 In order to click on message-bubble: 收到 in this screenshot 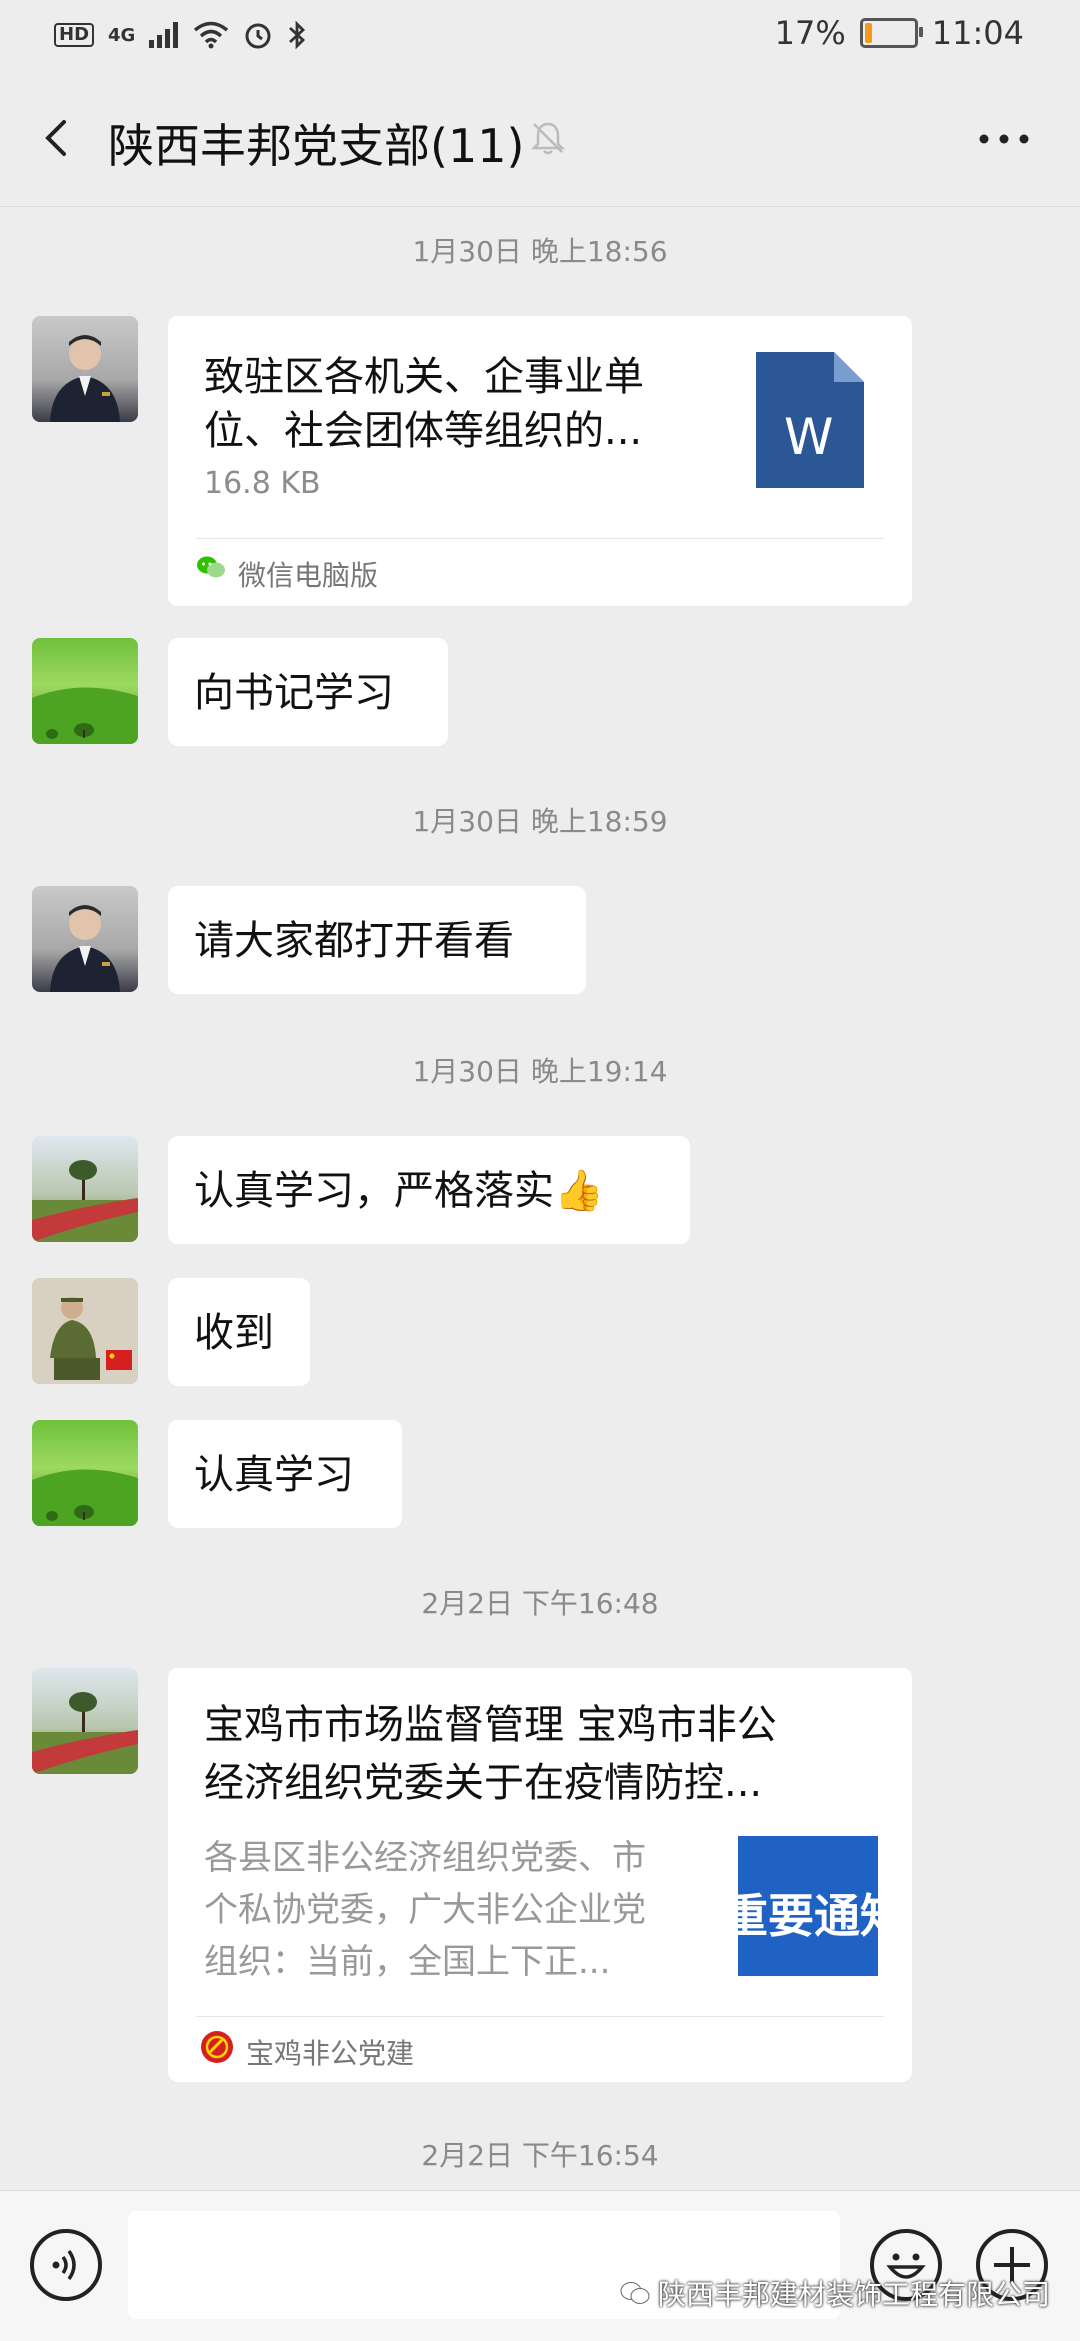, I will do `click(239, 1332)`.